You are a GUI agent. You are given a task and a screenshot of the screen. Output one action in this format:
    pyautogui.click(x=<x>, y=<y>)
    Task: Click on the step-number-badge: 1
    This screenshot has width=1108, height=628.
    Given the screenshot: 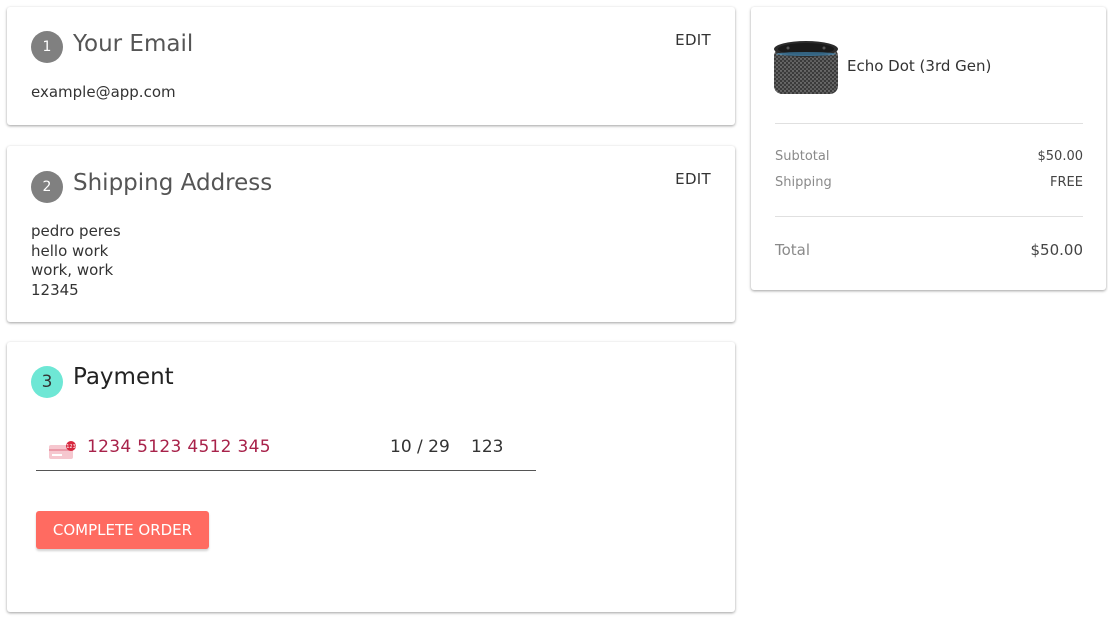 What is the action you would take?
    pyautogui.click(x=47, y=47)
    